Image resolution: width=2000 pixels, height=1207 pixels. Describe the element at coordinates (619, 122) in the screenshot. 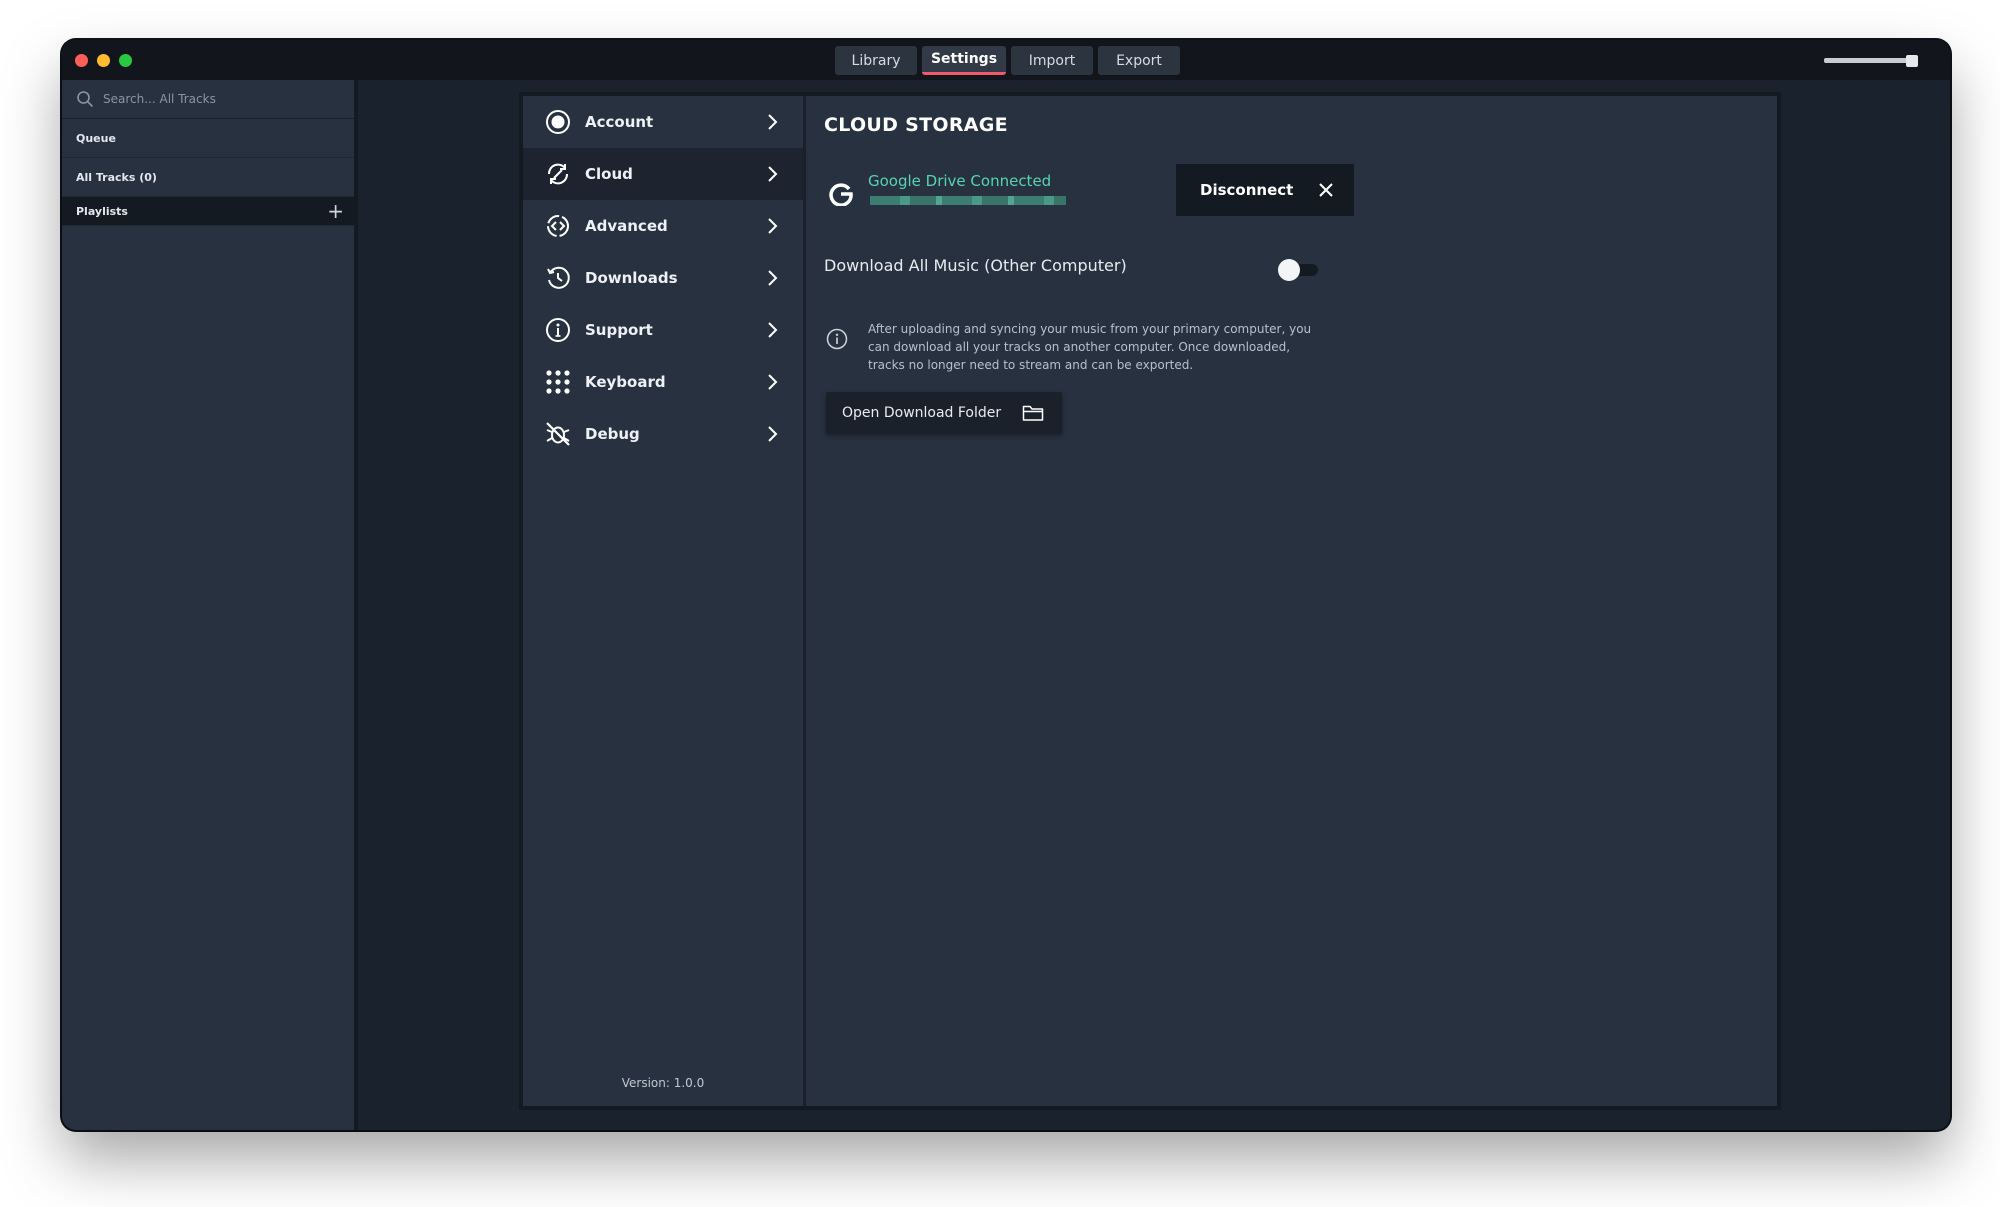

I see `nav-label: Account` at that location.